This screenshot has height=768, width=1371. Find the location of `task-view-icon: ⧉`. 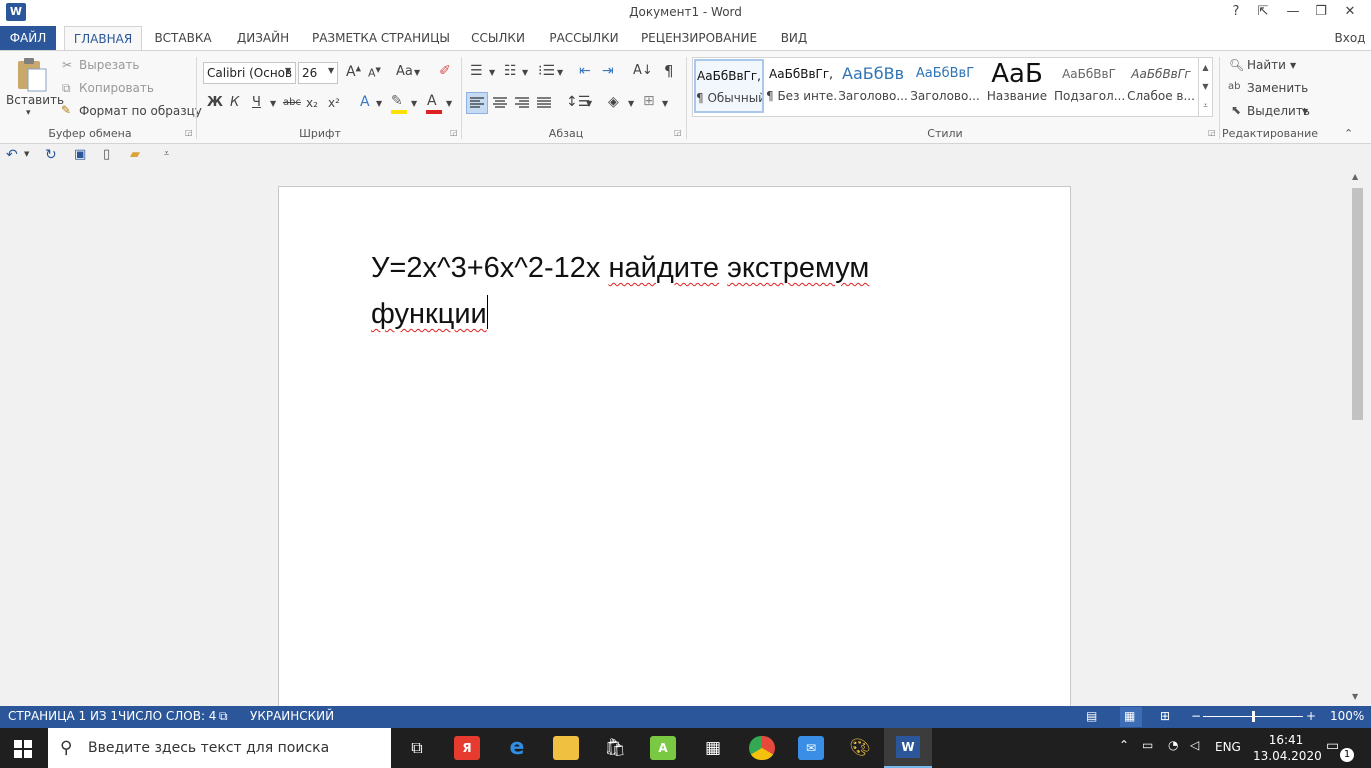

task-view-icon: ⧉ is located at coordinates (417, 748).